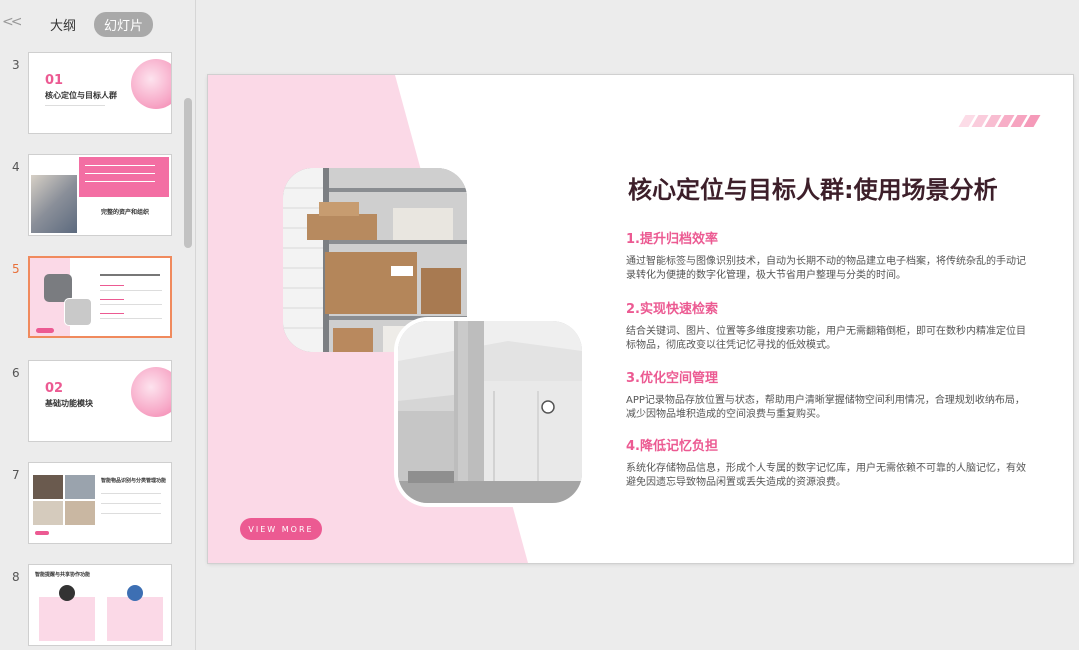  I want to click on thumbnail-number: 7, so click(16, 475).